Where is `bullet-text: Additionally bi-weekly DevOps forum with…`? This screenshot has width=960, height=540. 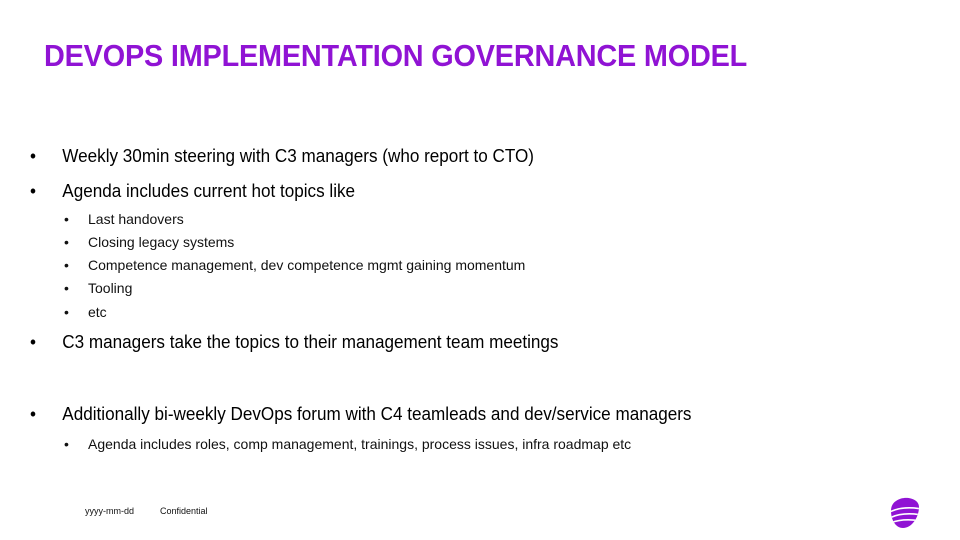 bullet-text: Additionally bi-weekly DevOps forum with… is located at coordinates (377, 414).